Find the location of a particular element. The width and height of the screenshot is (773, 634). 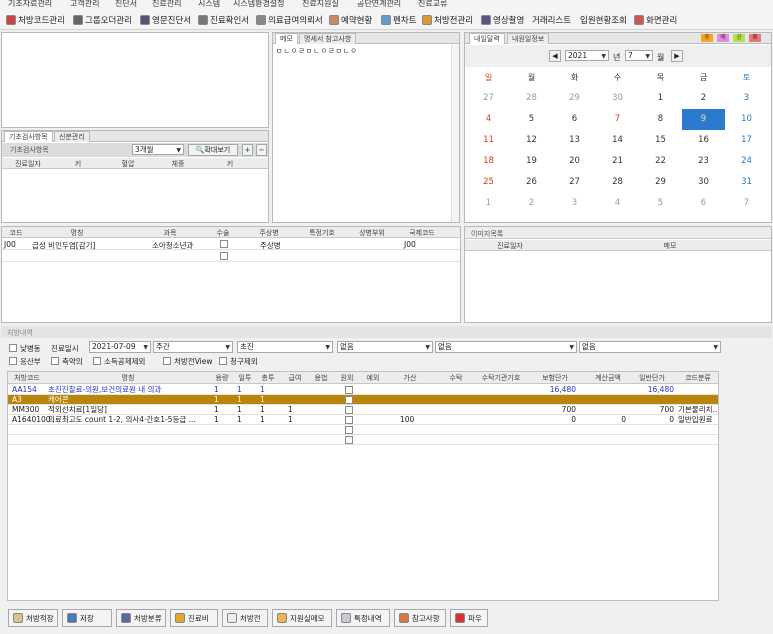

remove-exam-button: − is located at coordinates (261, 150).